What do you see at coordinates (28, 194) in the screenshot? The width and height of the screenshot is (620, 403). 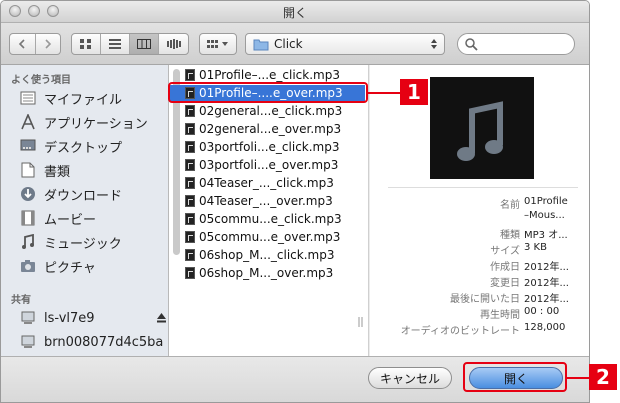 I see `downloads-icon` at bounding box center [28, 194].